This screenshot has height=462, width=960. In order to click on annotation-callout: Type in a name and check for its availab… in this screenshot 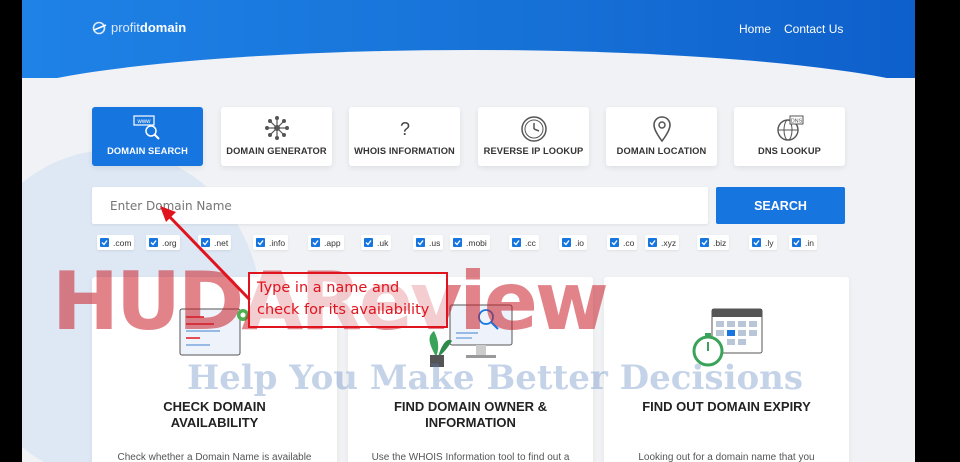, I will do `click(348, 300)`.